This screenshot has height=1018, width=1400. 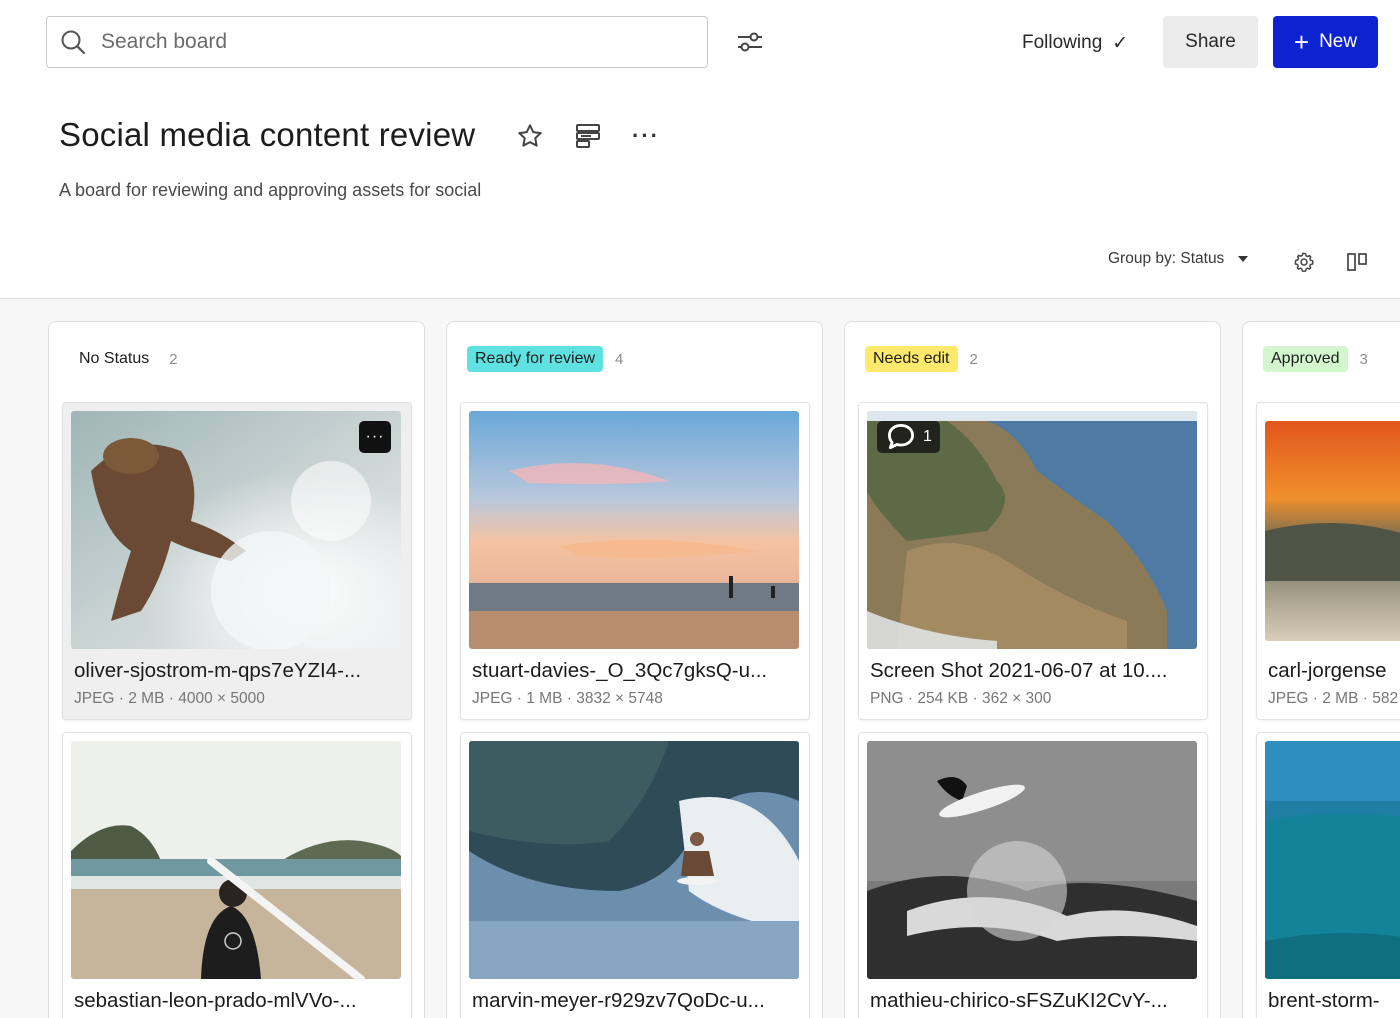 I want to click on board-view-button, so click(x=588, y=136).